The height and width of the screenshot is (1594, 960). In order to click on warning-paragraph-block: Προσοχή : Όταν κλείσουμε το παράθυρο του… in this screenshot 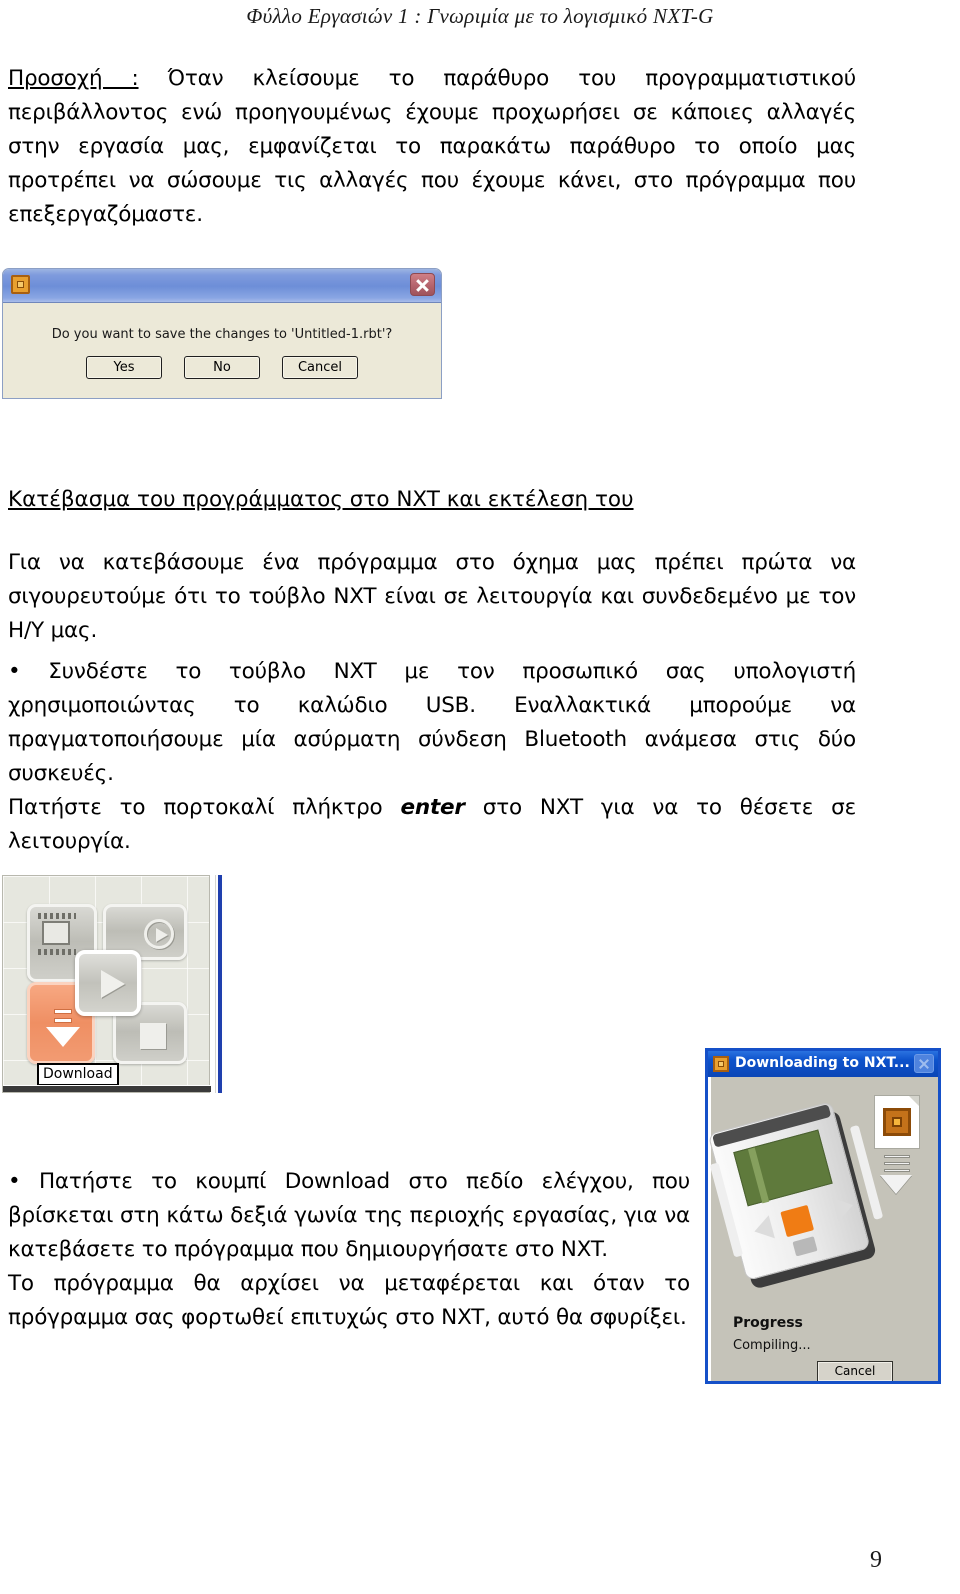, I will do `click(432, 147)`.